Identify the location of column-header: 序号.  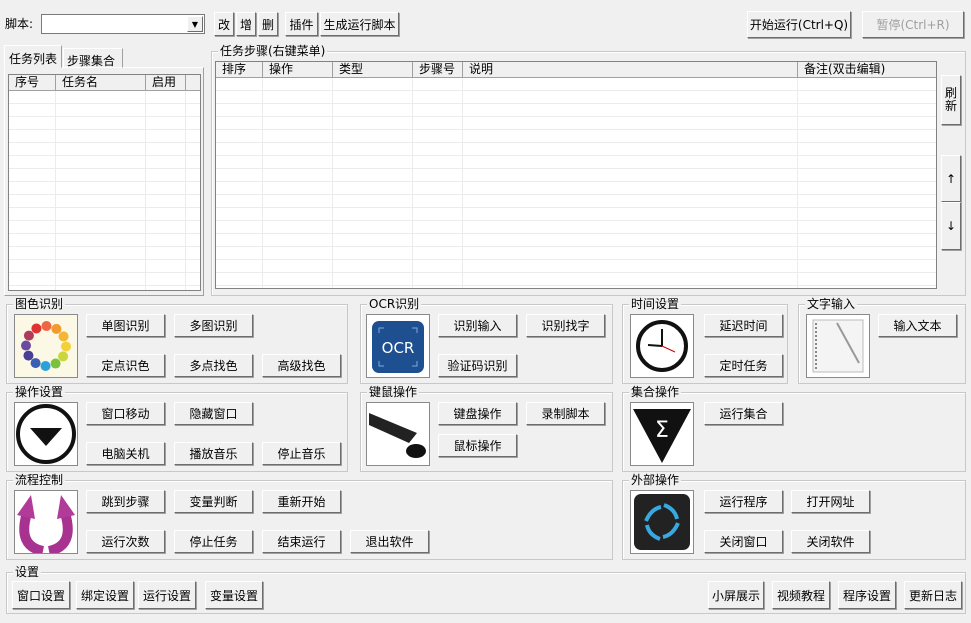
(32, 83).